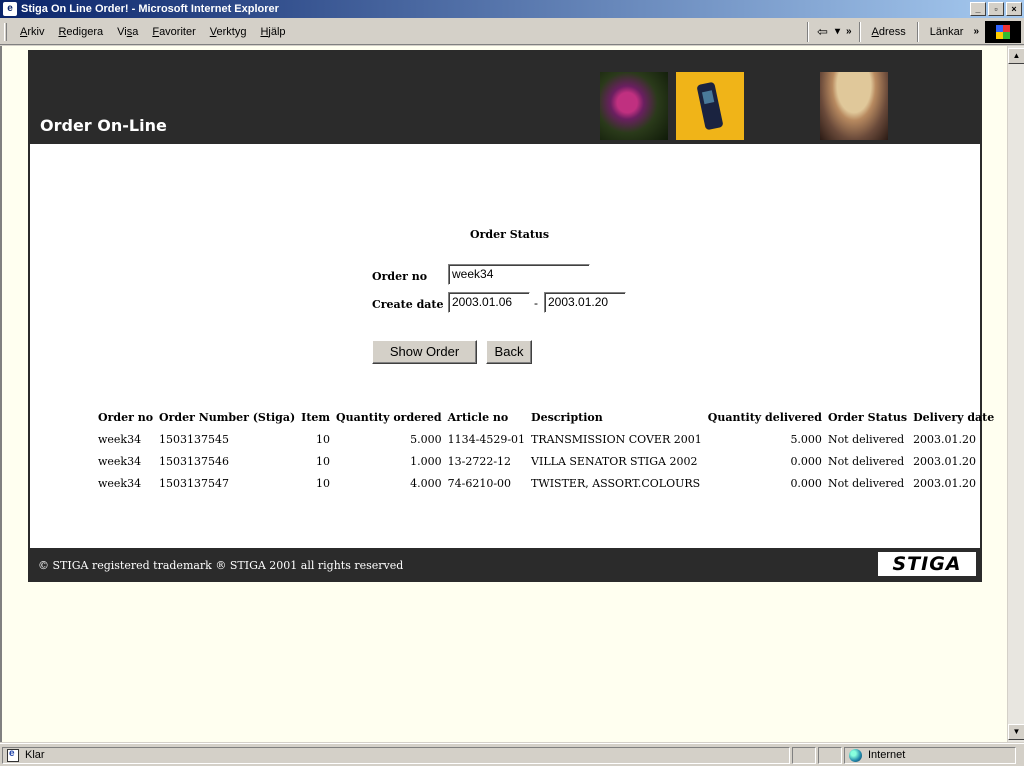  Describe the element at coordinates (227, 417) in the screenshot. I see `col-order-number-stiga: Order Number (Stiga)` at that location.